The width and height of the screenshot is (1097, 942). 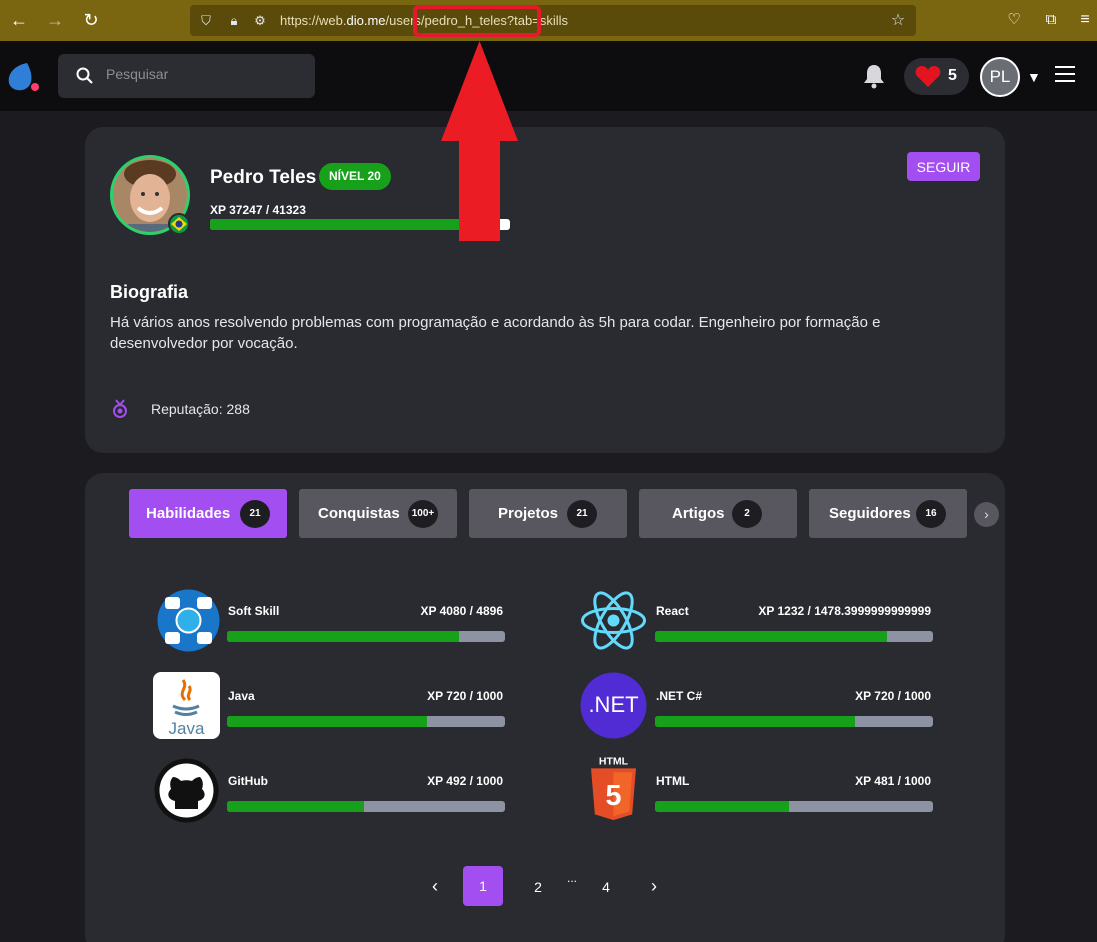 What do you see at coordinates (461, 611) in the screenshot?
I see `skill-xp: XP 4080 / 4896` at bounding box center [461, 611].